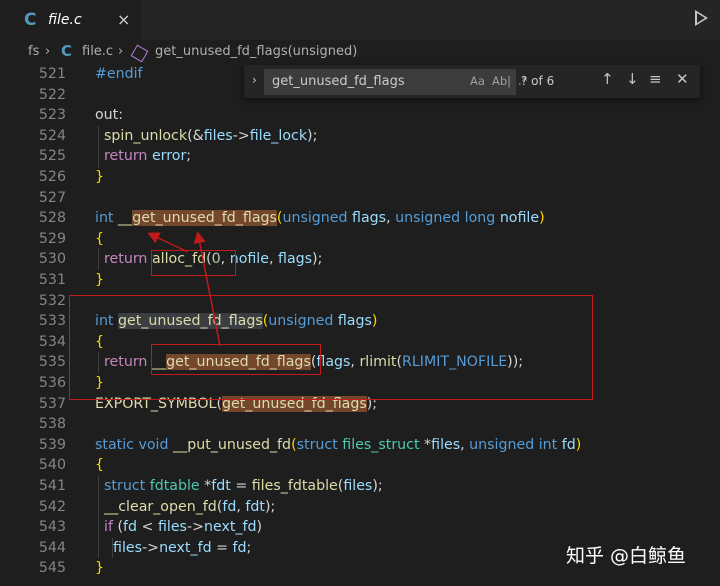 Image resolution: width=720 pixels, height=586 pixels. I want to click on annotation-arrow-call-to-def, so click(207, 289).